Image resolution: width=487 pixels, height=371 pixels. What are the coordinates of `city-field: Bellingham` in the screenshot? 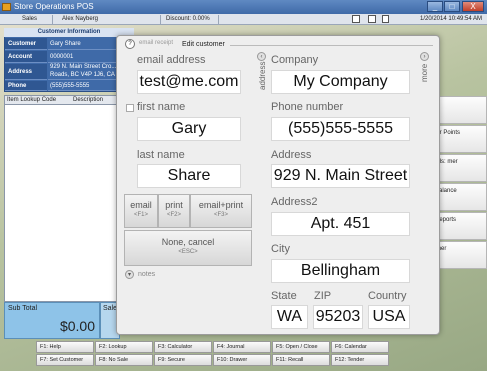 It's located at (340, 271).